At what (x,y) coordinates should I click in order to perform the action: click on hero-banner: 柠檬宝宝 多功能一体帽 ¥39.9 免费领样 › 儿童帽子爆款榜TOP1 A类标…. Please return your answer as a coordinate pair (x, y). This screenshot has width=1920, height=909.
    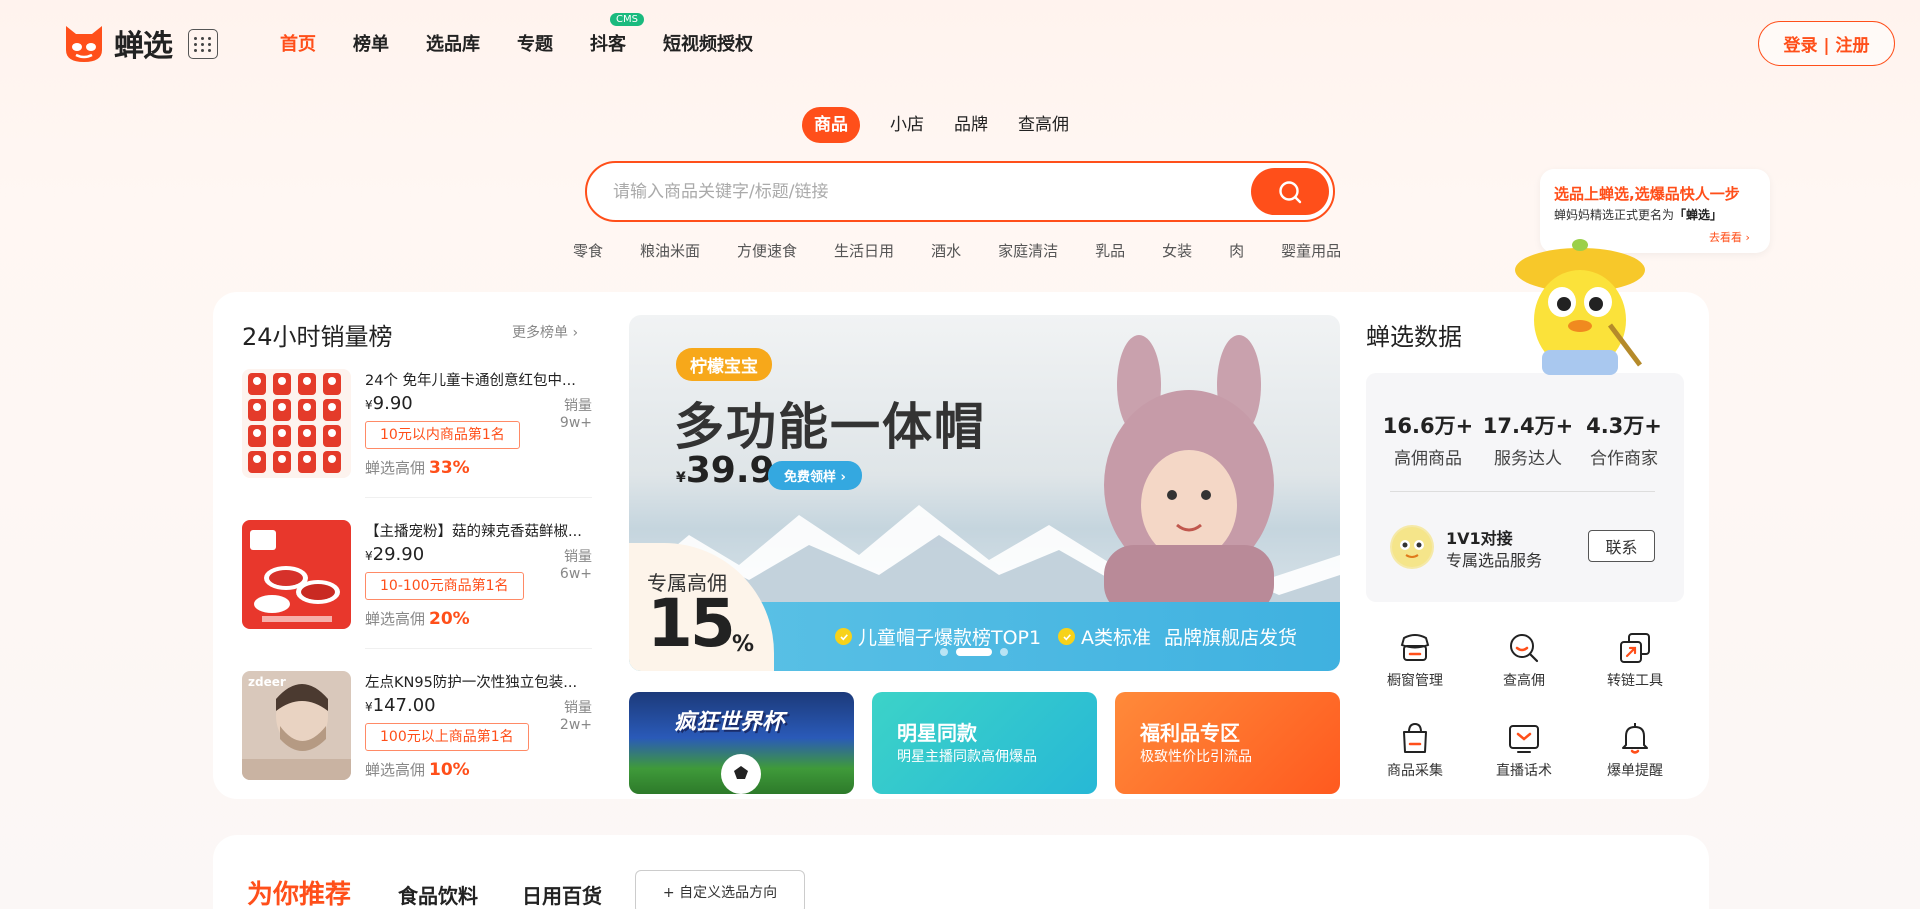
    Looking at the image, I should click on (984, 493).